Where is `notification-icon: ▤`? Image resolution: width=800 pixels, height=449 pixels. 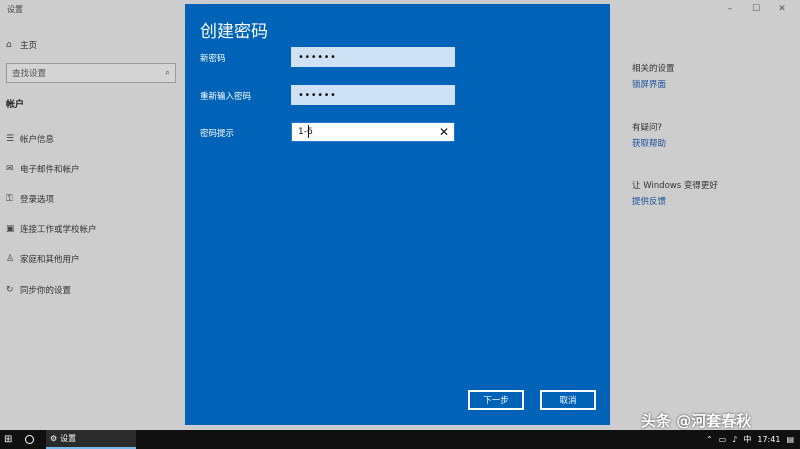 notification-icon: ▤ is located at coordinates (790, 439).